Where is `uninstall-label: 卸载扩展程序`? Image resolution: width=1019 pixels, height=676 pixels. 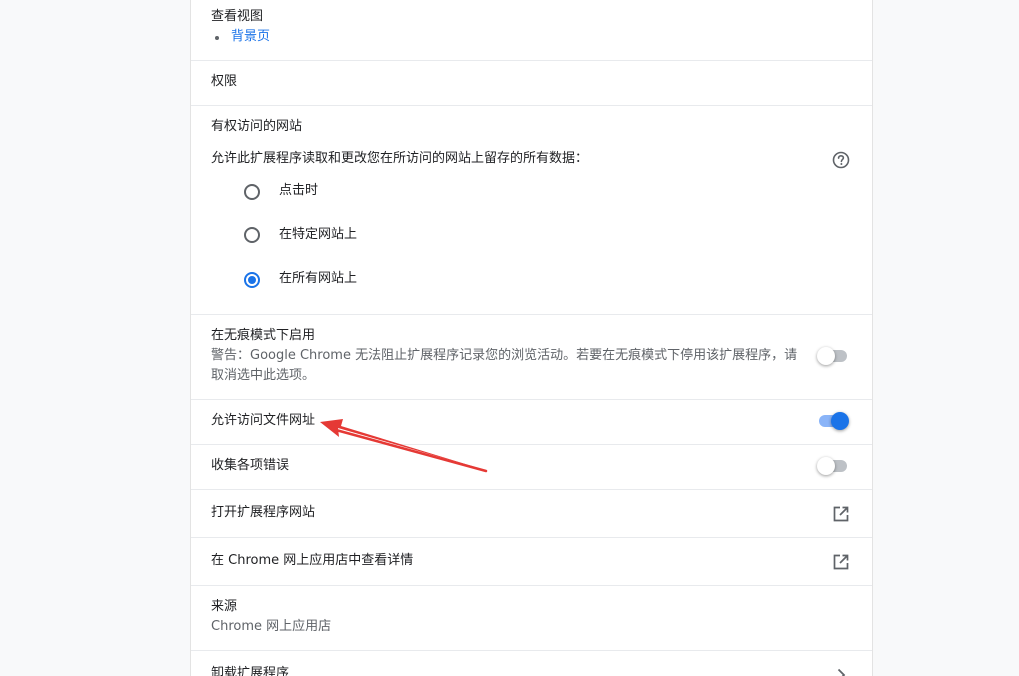 uninstall-label: 卸载扩展程序 is located at coordinates (250, 671).